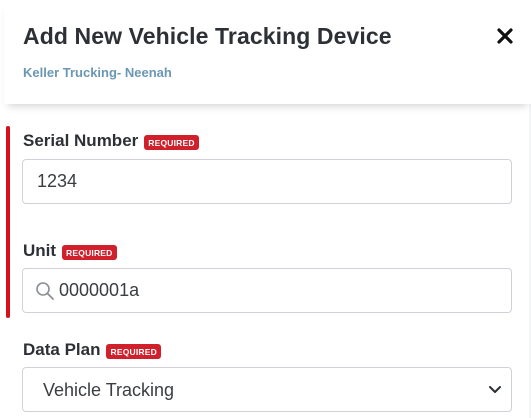 This screenshot has width=531, height=418. Describe the element at coordinates (40, 250) in the screenshot. I see `unit-label-text: Unit` at that location.